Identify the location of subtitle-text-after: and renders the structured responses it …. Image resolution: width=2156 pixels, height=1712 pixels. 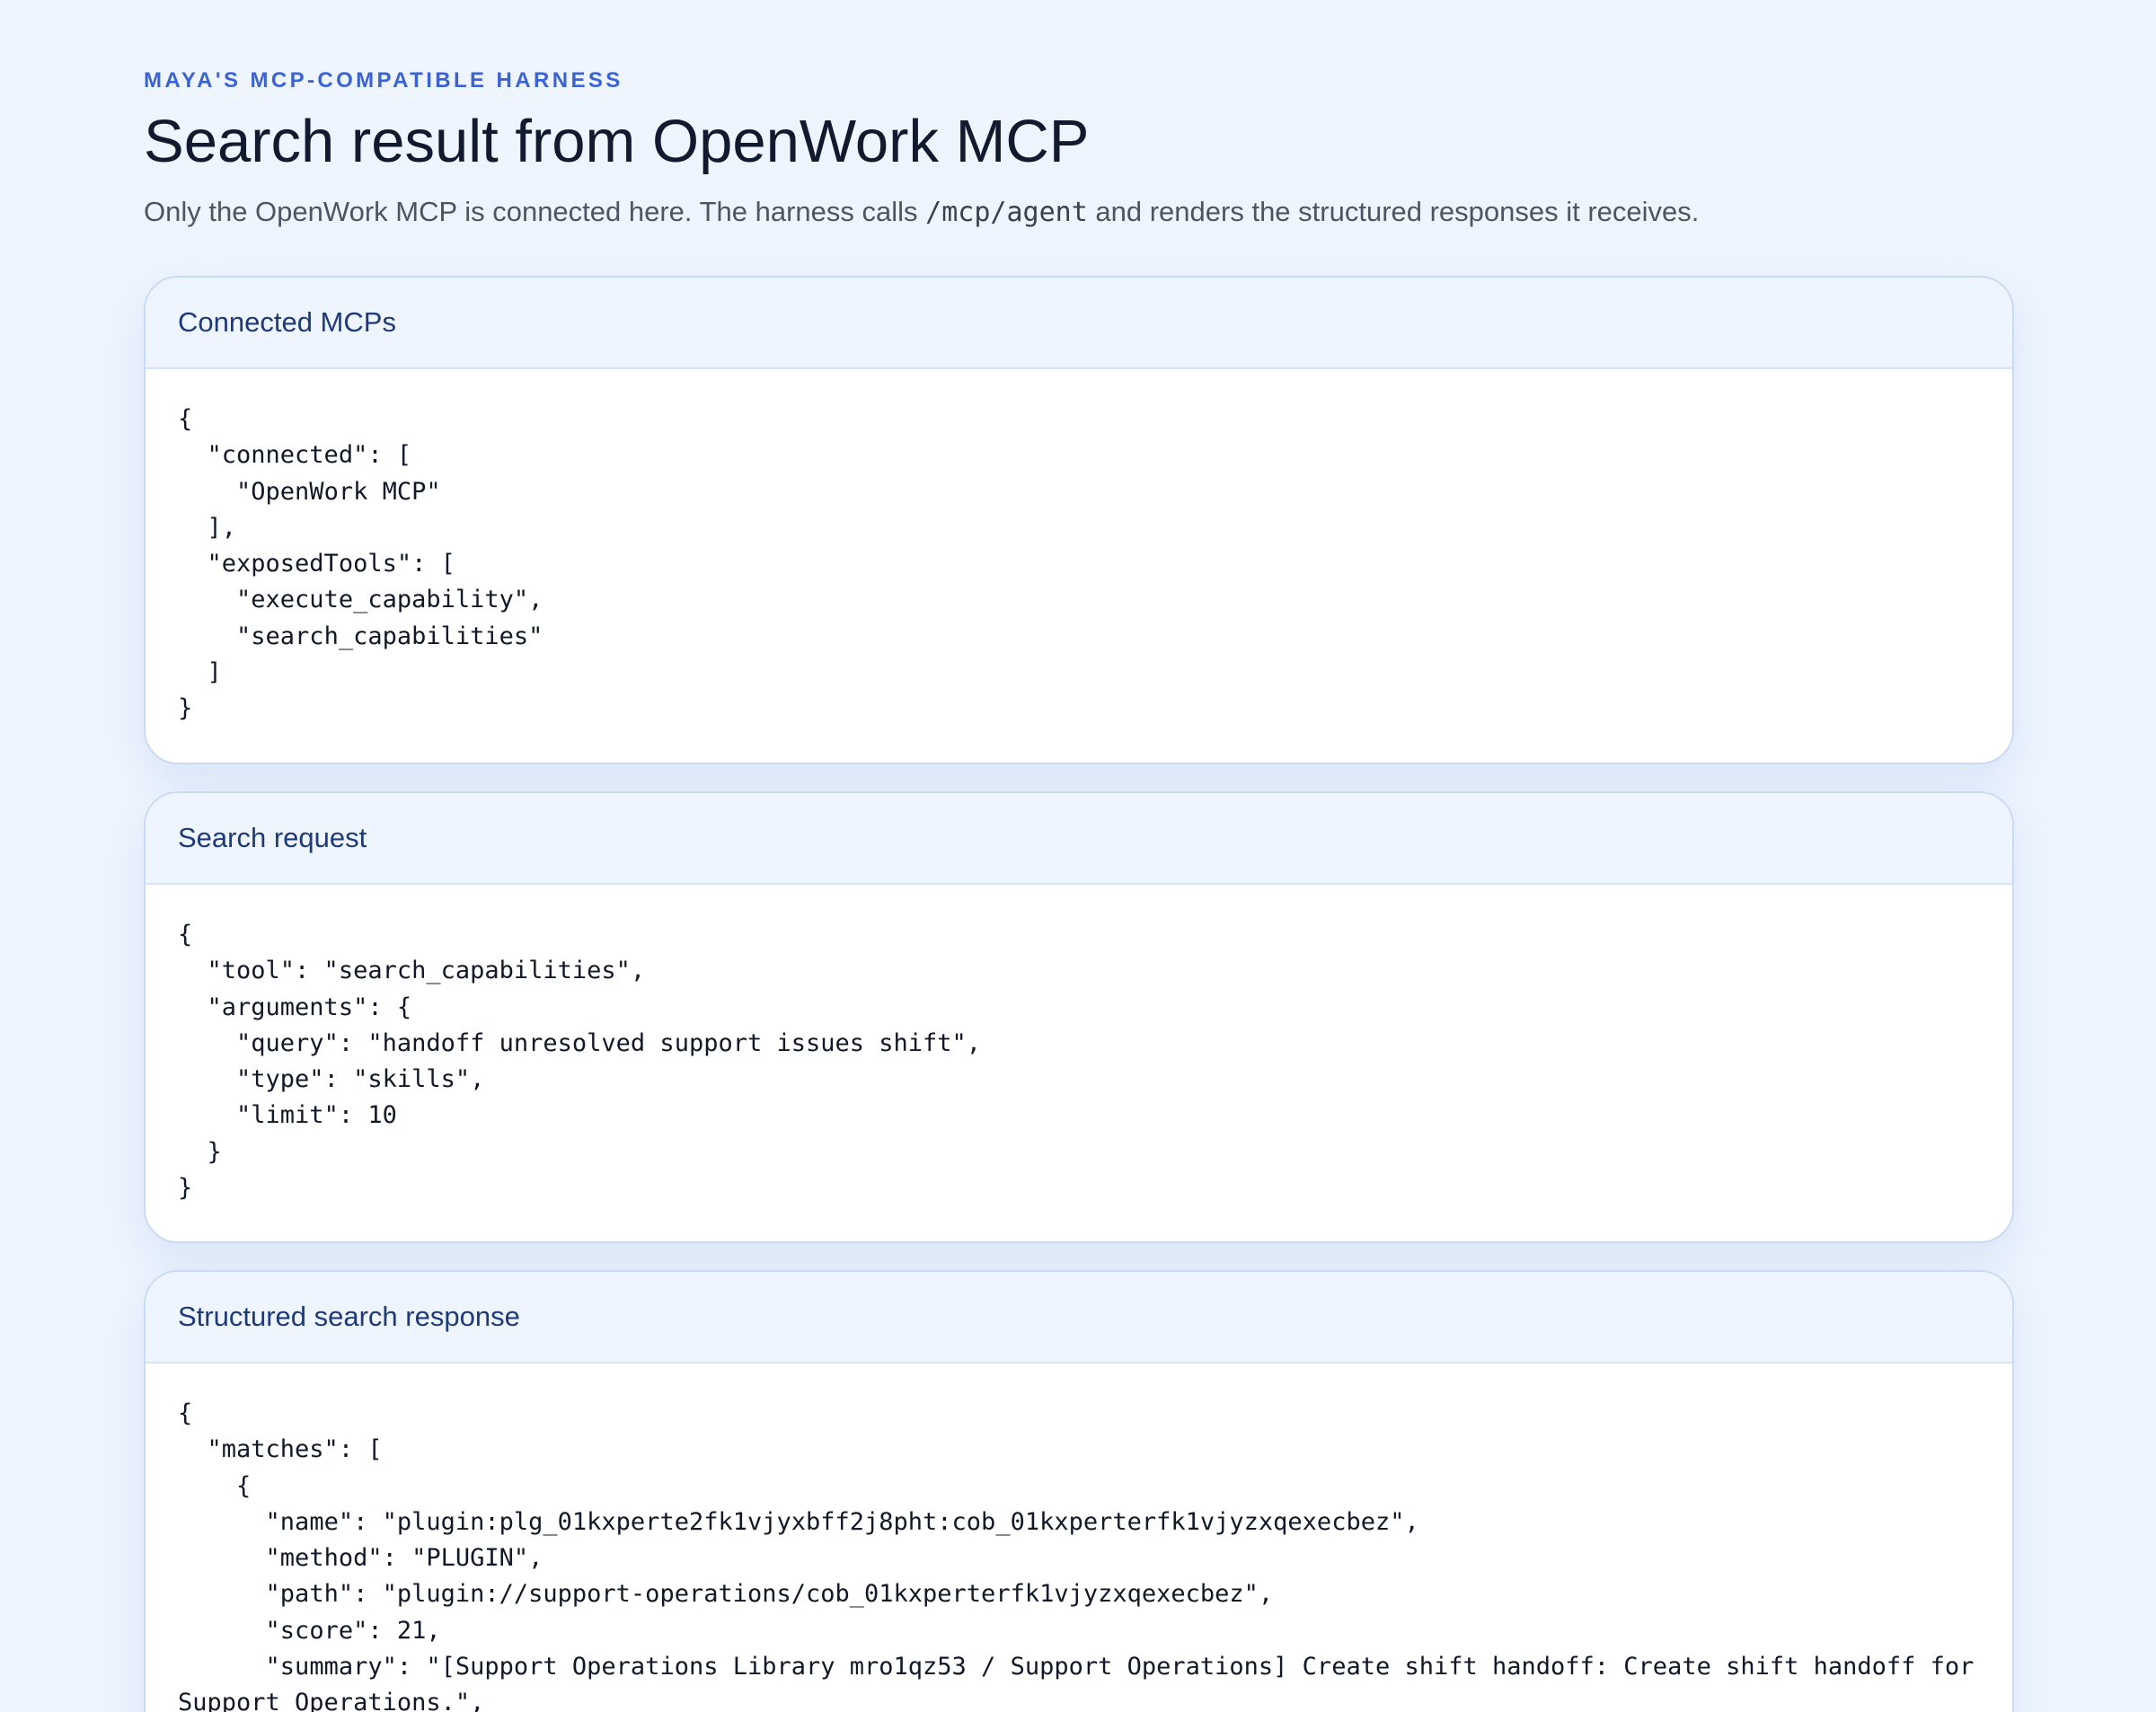
(1393, 211).